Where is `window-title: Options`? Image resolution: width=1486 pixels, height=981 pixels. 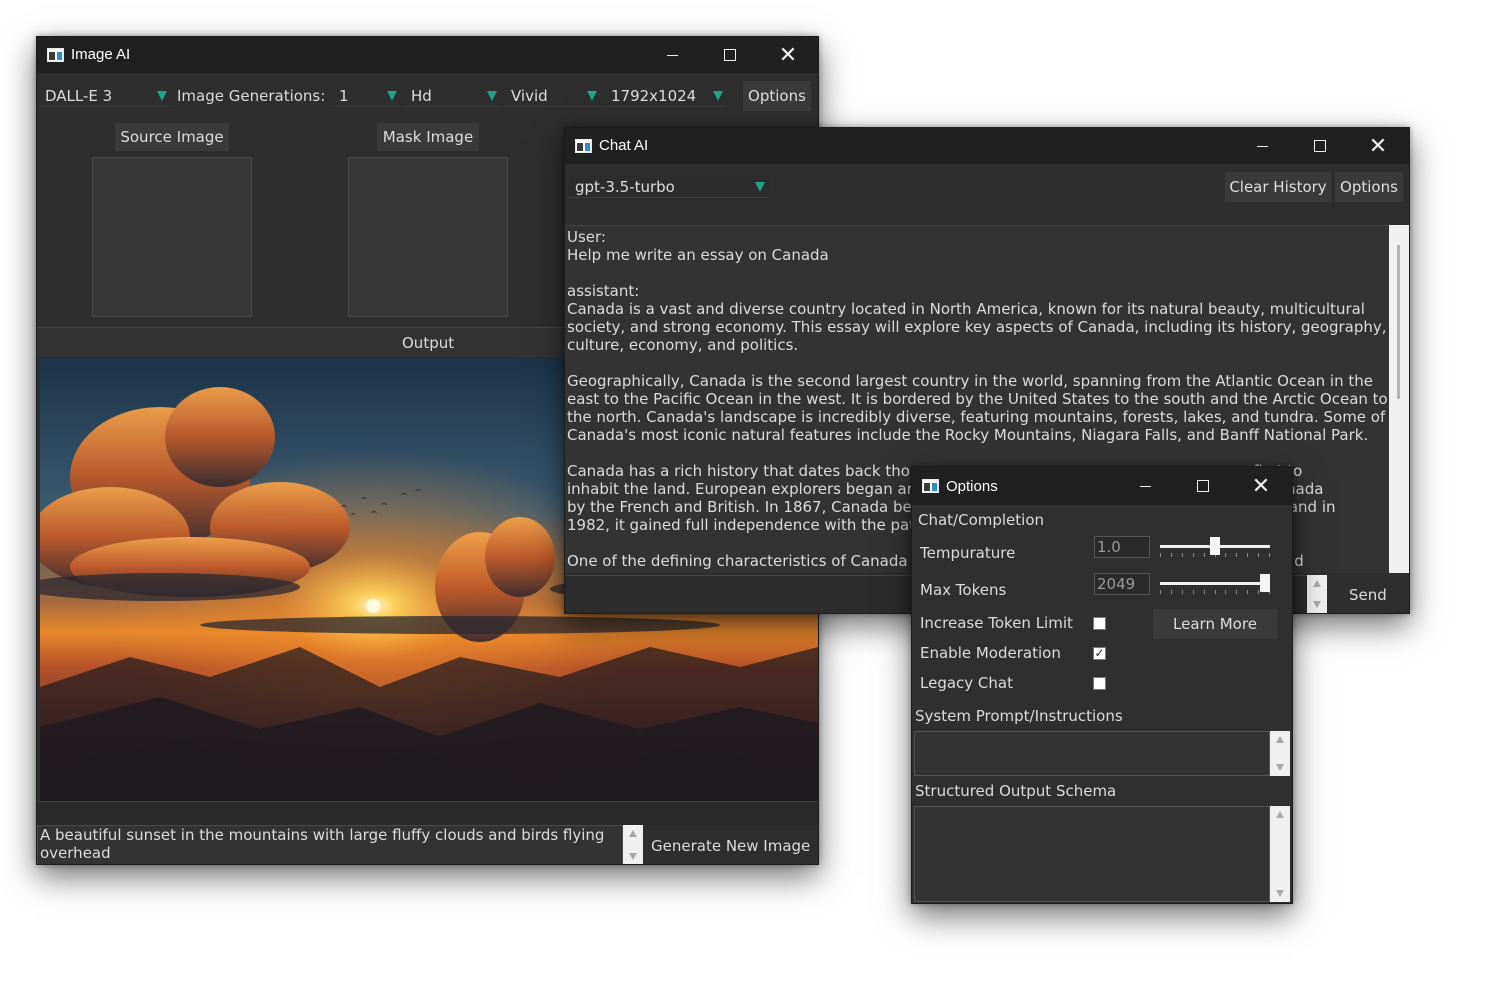
window-title: Options is located at coordinates (972, 486).